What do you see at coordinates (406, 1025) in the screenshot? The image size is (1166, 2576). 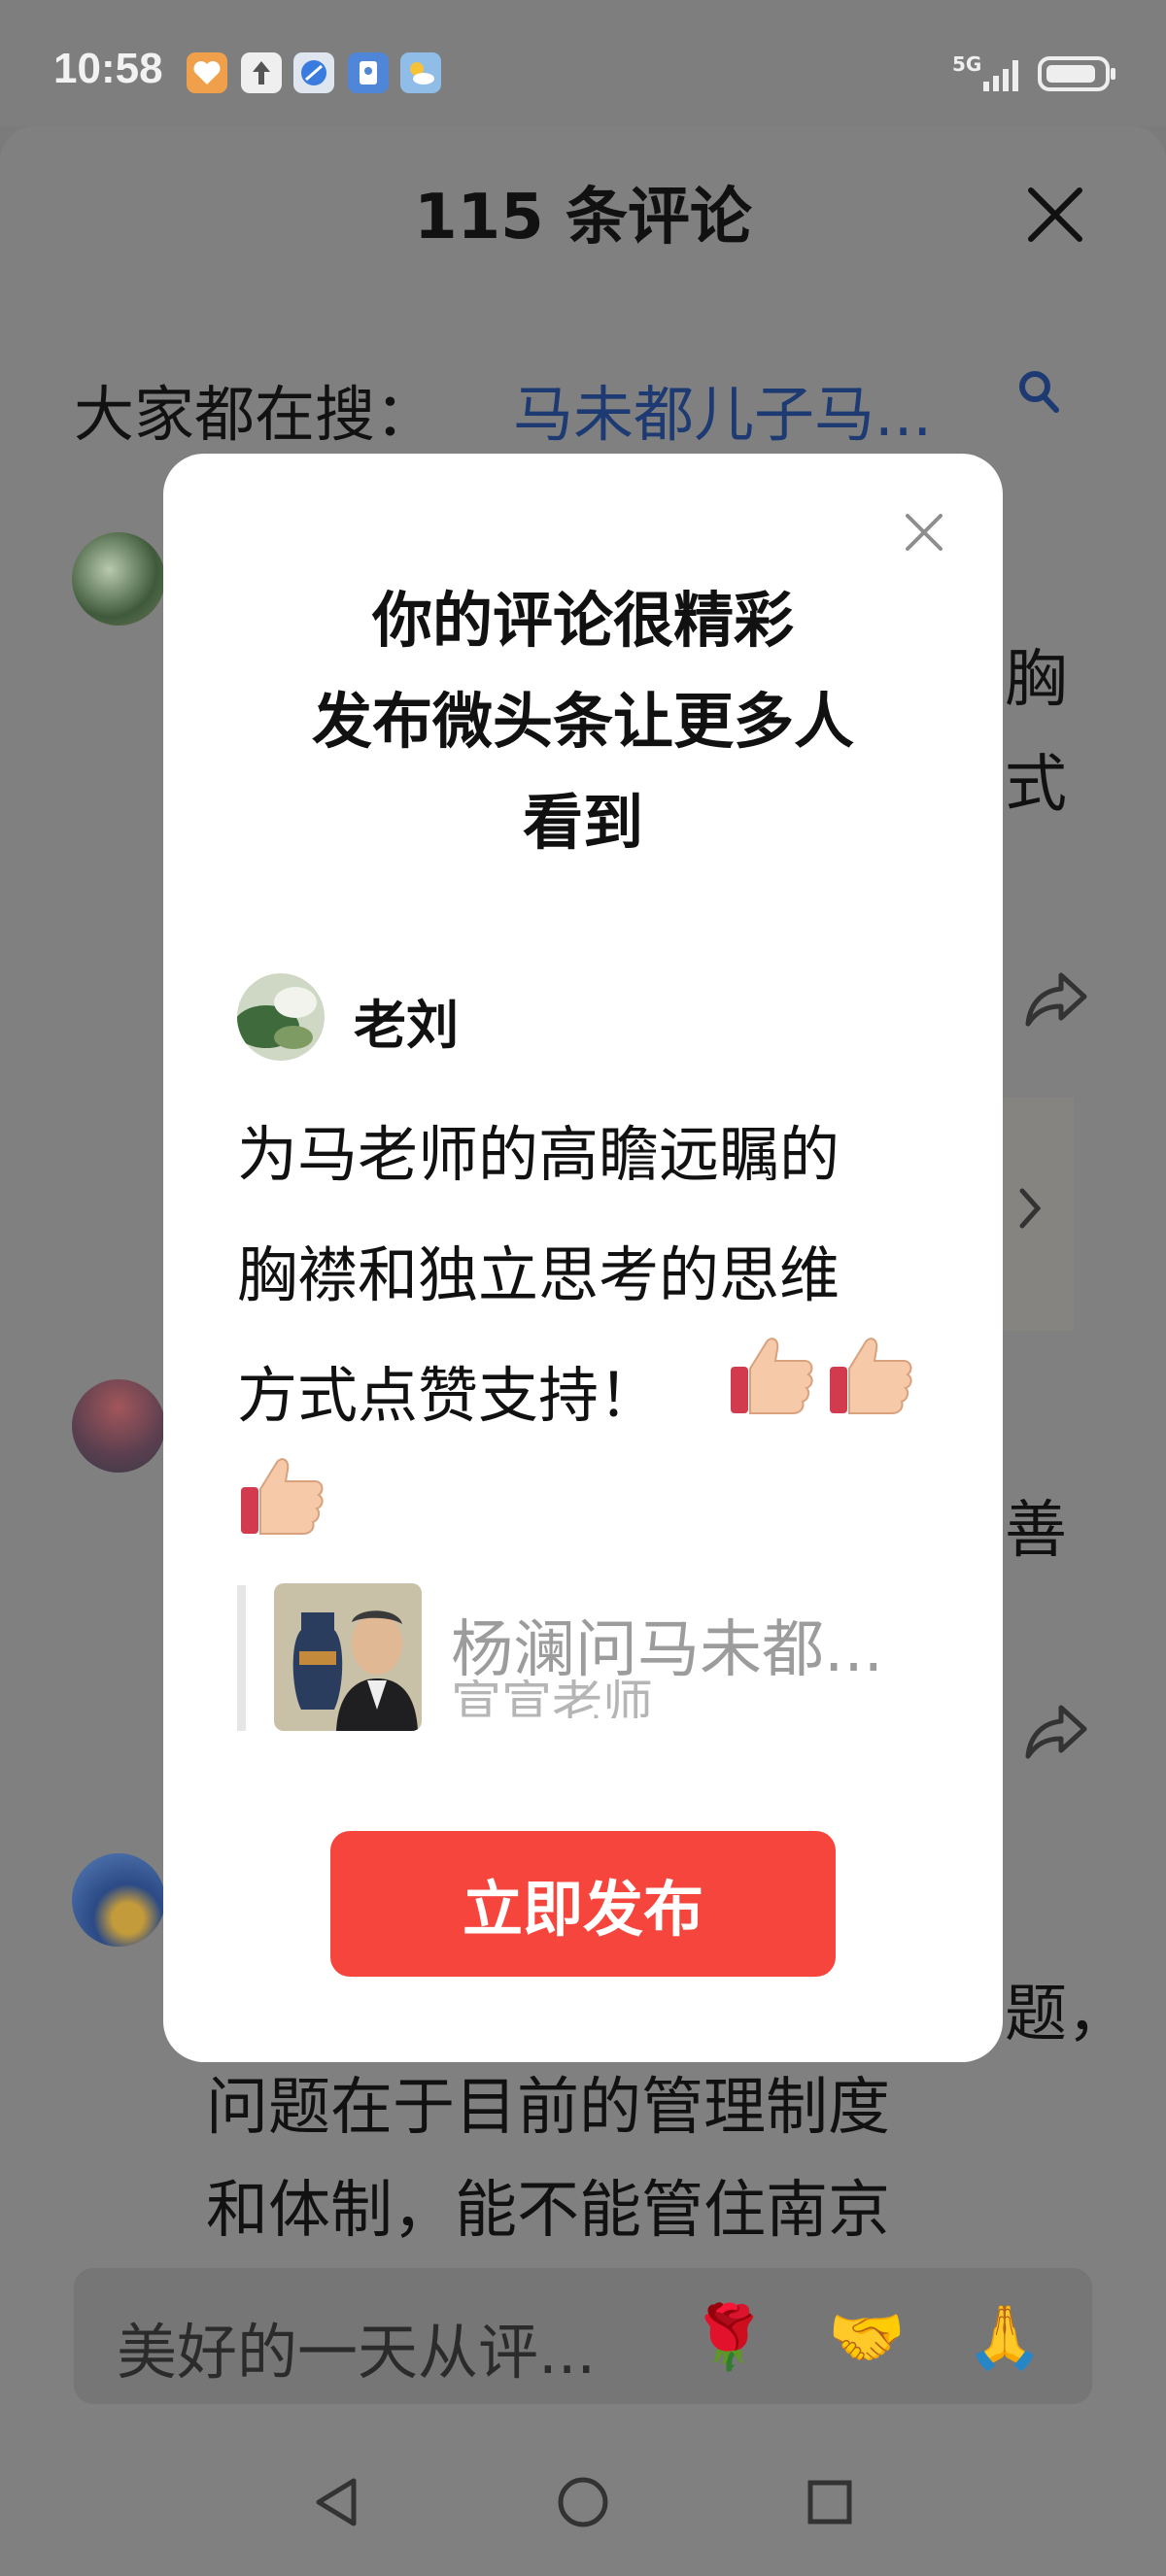 I see `author-name: 老刘` at bounding box center [406, 1025].